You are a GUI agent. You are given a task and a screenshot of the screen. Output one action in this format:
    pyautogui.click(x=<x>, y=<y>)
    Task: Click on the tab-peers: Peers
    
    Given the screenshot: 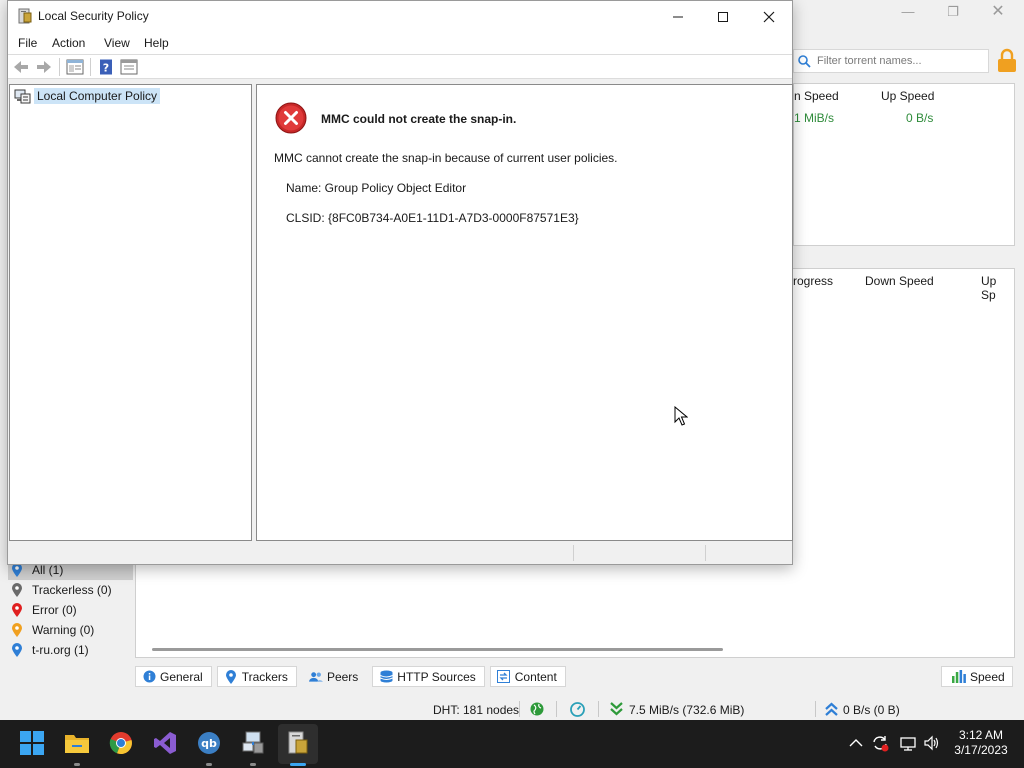 What is the action you would take?
    pyautogui.click(x=334, y=676)
    